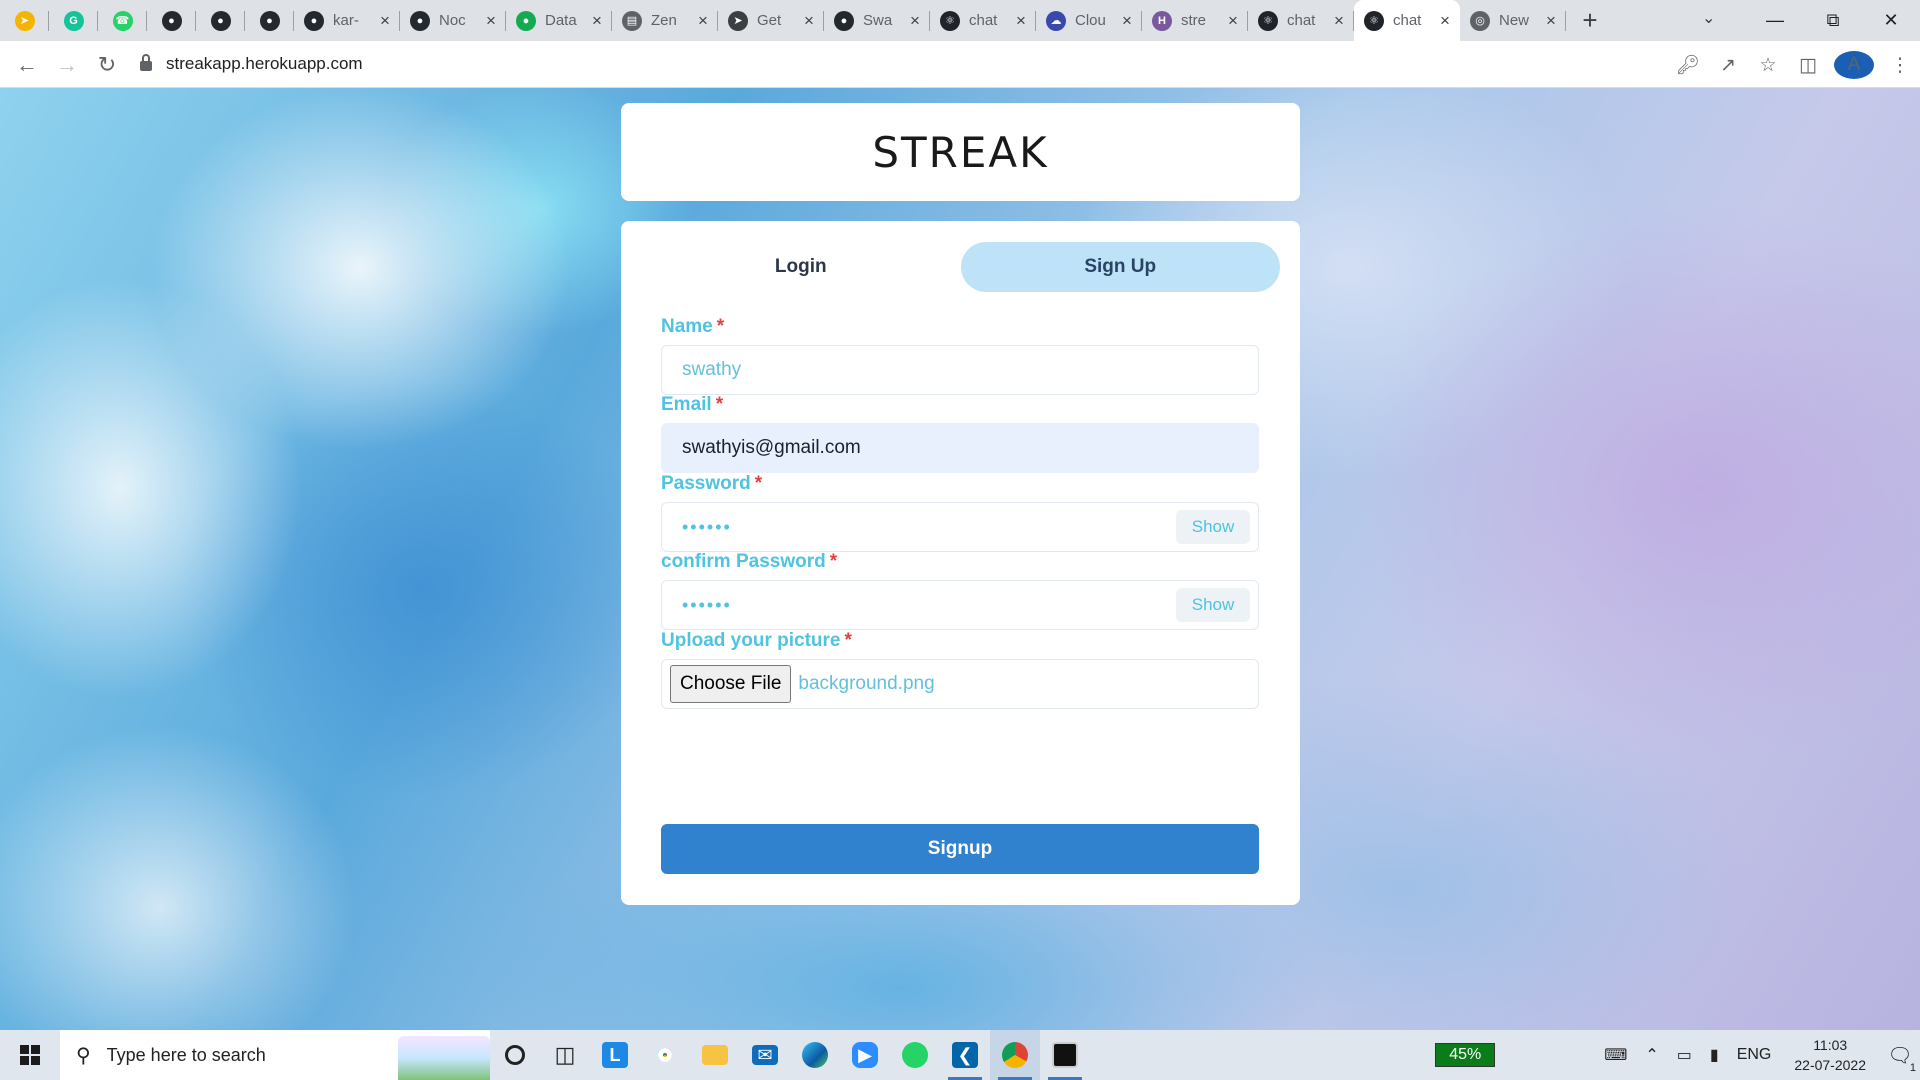 This screenshot has width=1920, height=1080. What do you see at coordinates (765, 1055) in the screenshot?
I see `mail-icon: ✉` at bounding box center [765, 1055].